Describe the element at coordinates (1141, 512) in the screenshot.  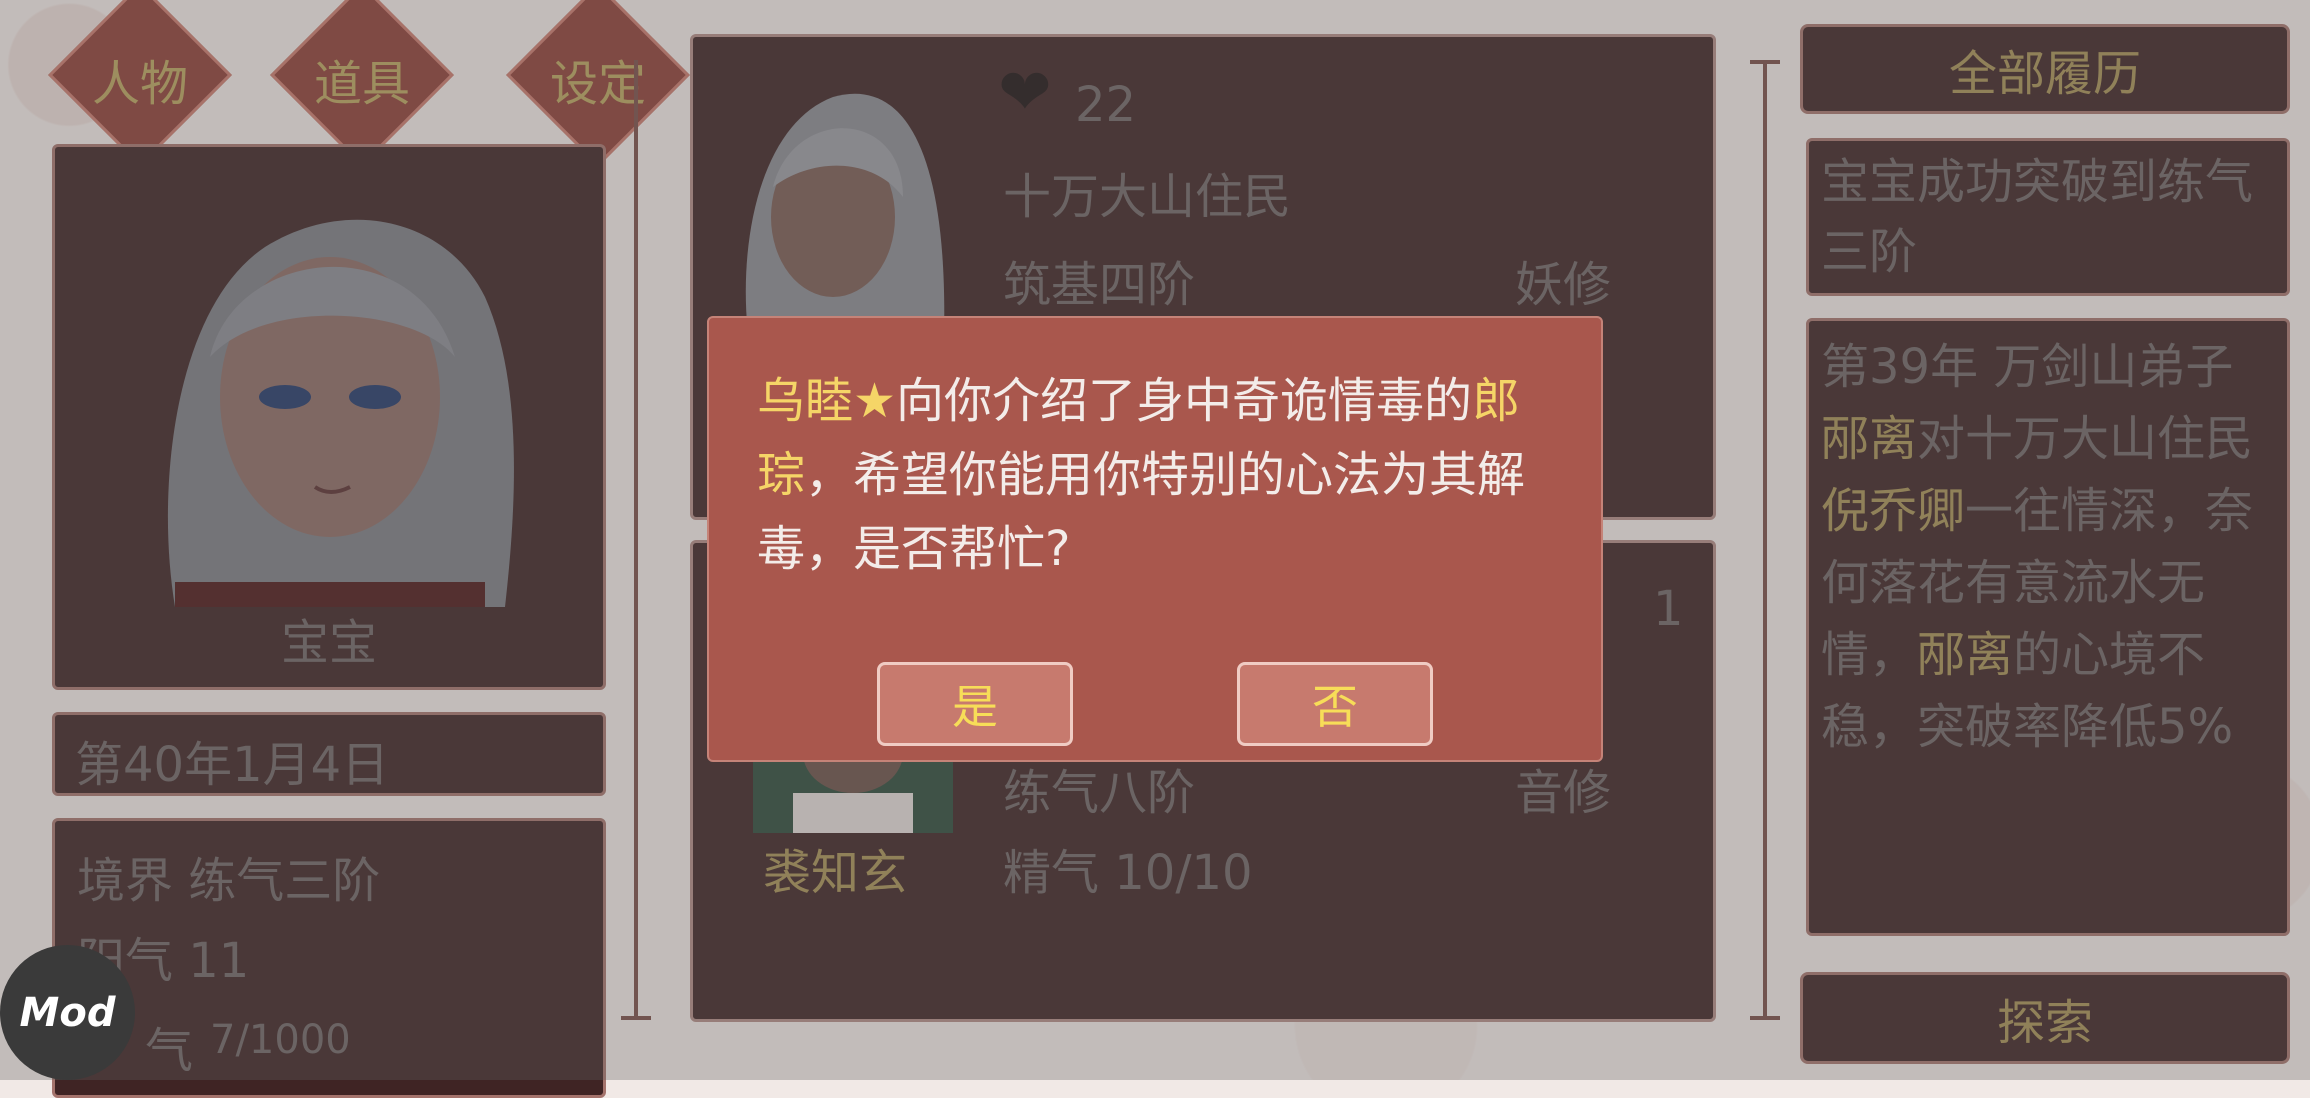
I see `dialog-text-2: ，希望你能用你特别的心法为其解毒，是否帮忙?` at that location.